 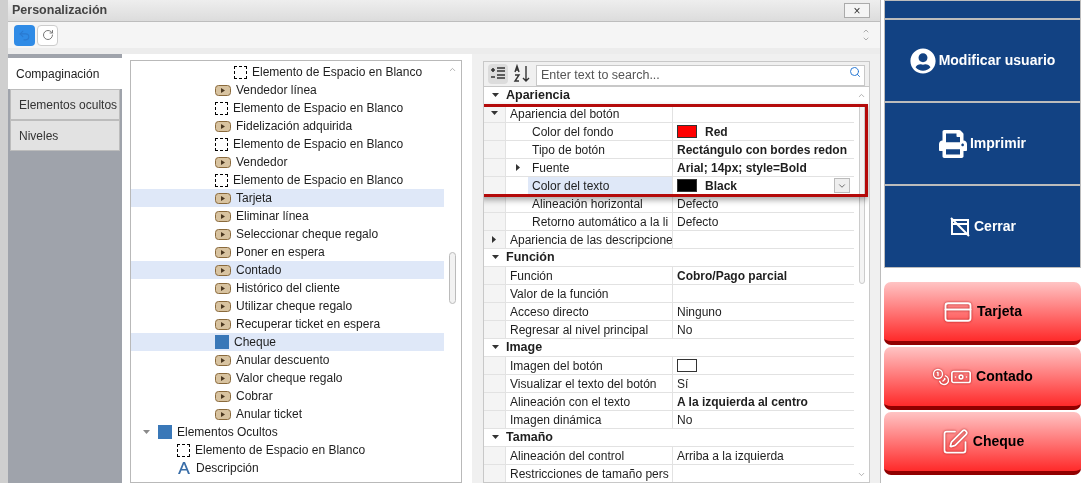 I want to click on menu-button: Modificar usuario, so click(x=982, y=60).